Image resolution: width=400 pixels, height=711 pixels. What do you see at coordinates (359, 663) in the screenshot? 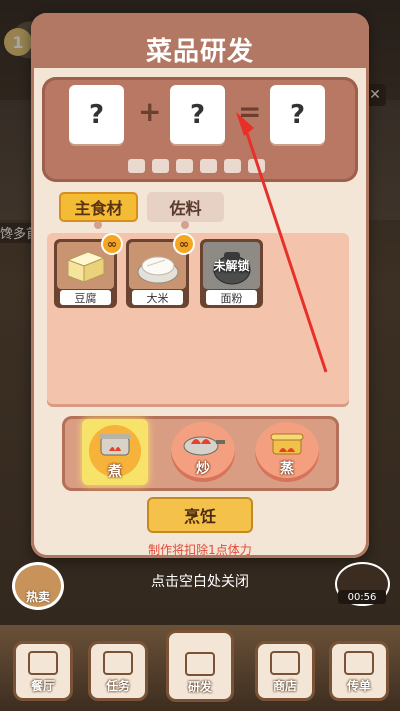
I see `flyer-icon` at bounding box center [359, 663].